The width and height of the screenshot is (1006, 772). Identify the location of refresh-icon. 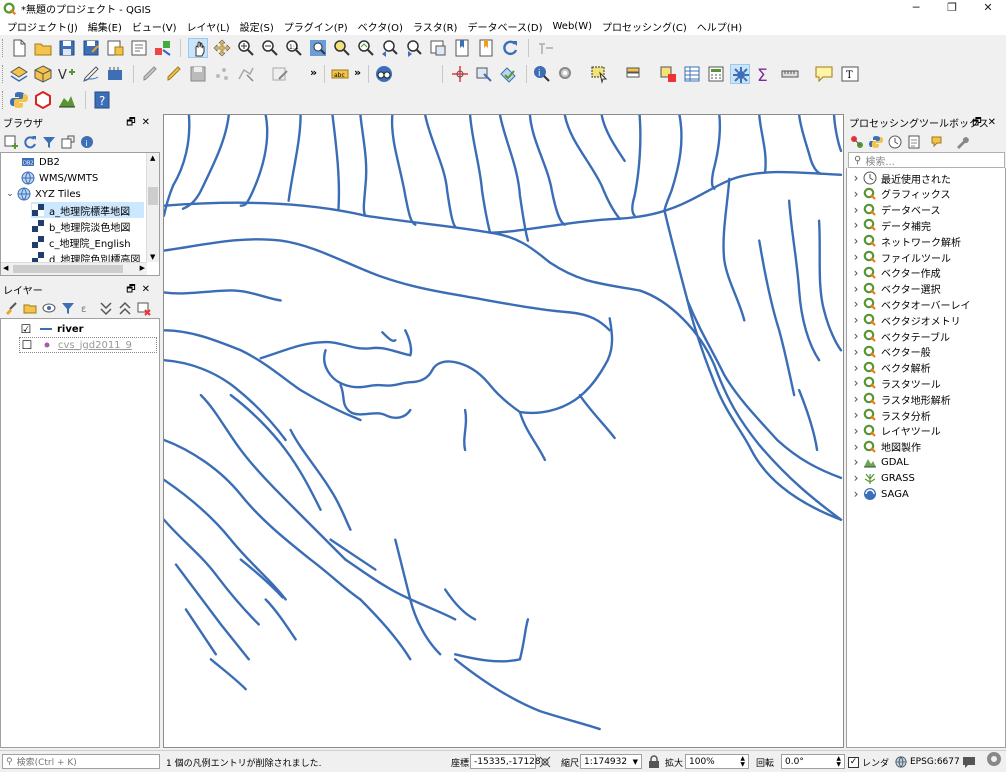
(510, 48).